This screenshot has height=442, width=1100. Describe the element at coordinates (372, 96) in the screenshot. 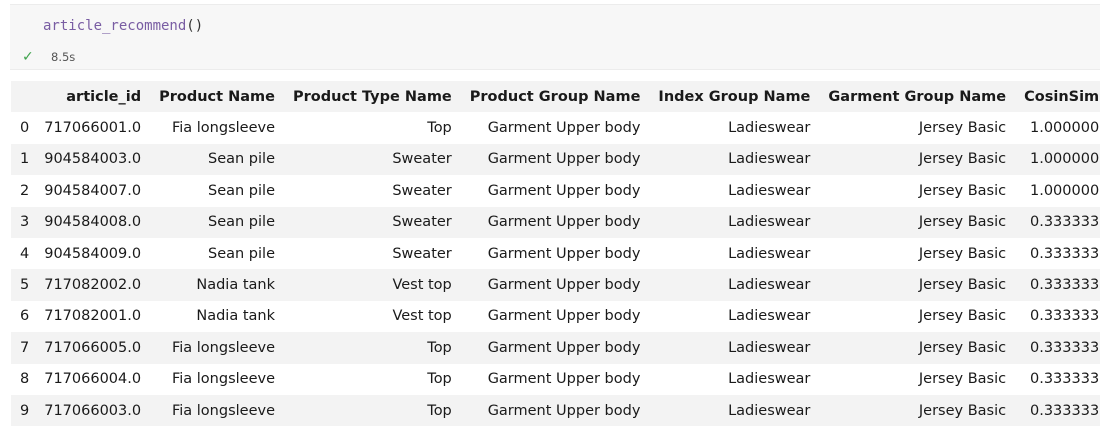

I see `column-header: Product Type Name` at that location.